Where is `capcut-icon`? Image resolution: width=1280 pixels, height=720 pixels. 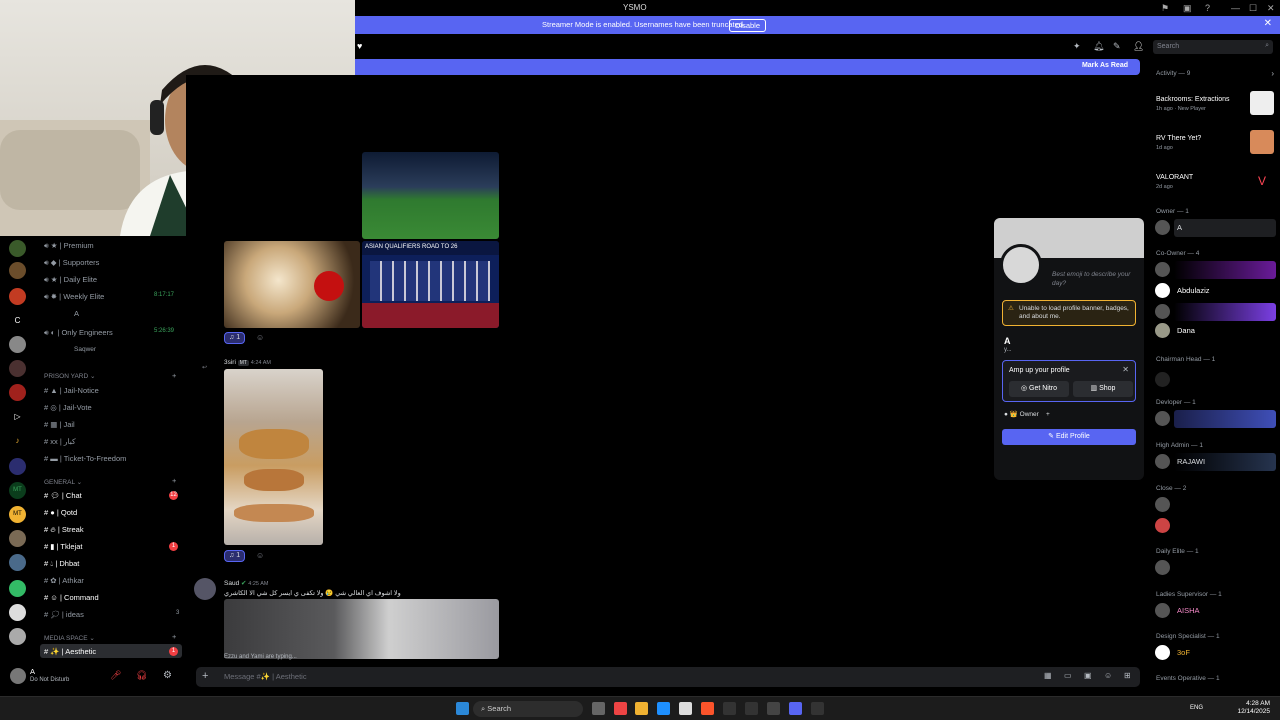 capcut-icon is located at coordinates (751, 708).